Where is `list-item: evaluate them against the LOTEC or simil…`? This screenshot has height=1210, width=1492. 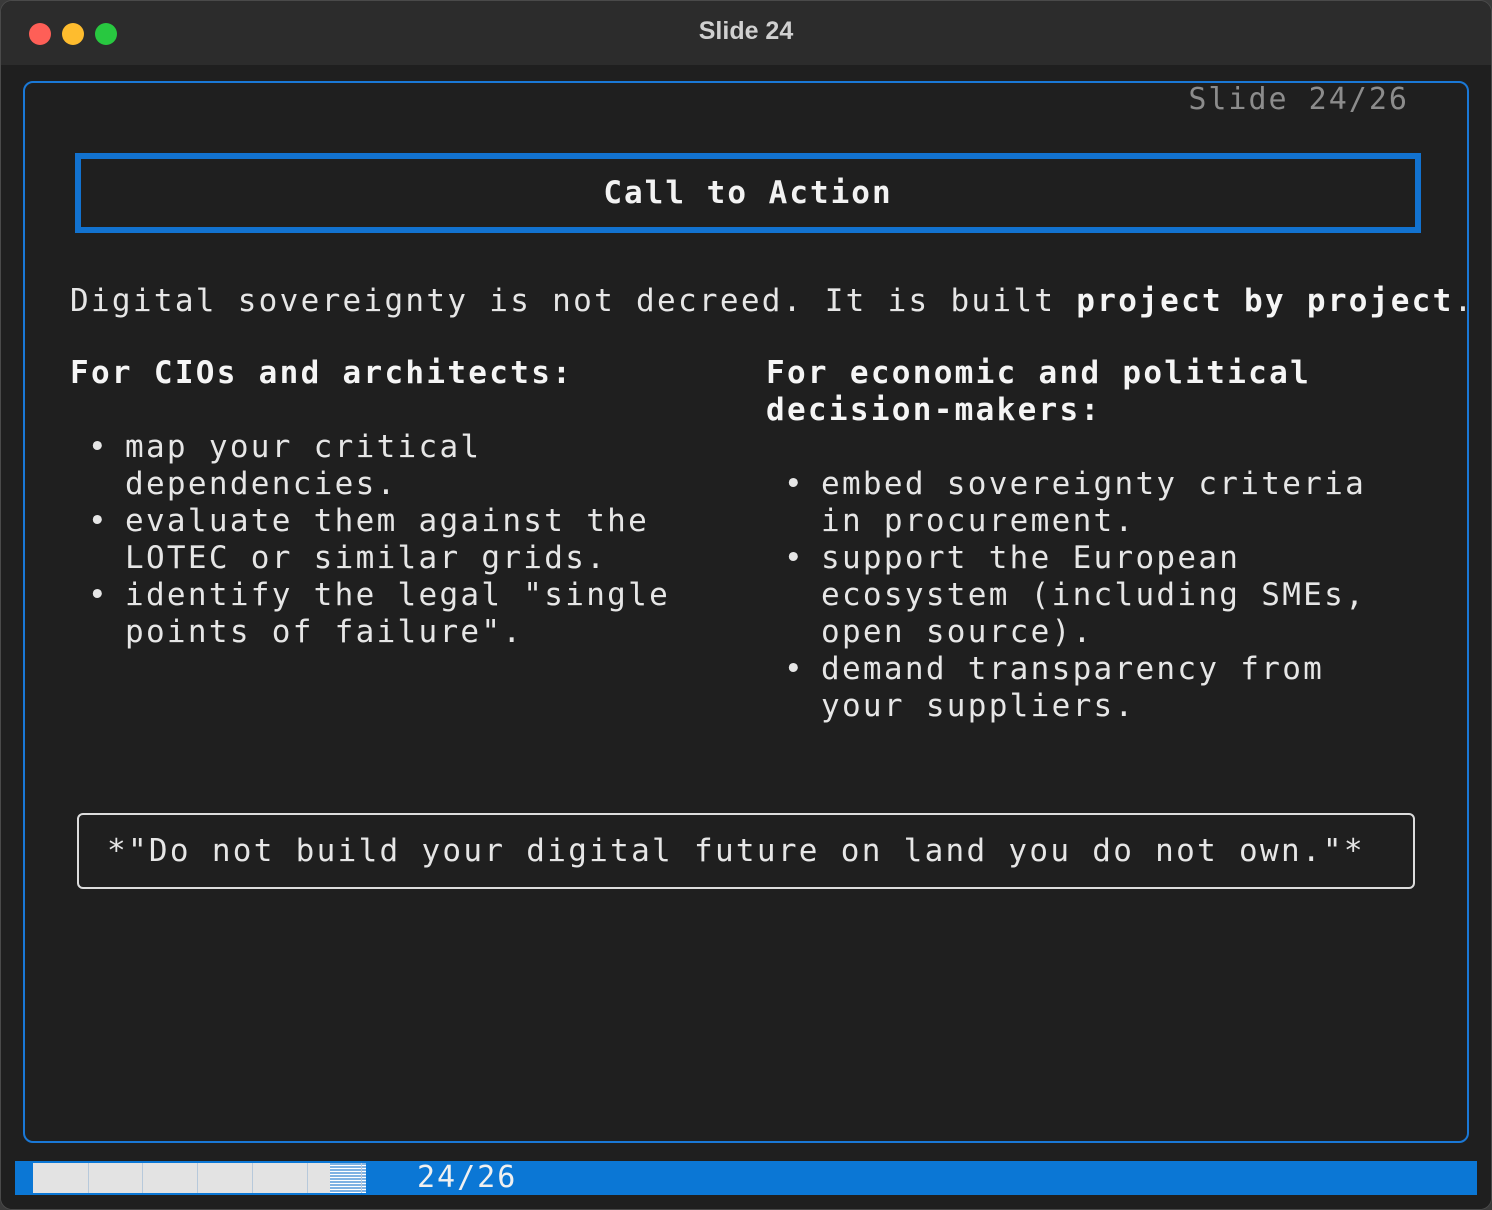 list-item: evaluate them against the LOTEC or simil… is located at coordinates (405, 540).